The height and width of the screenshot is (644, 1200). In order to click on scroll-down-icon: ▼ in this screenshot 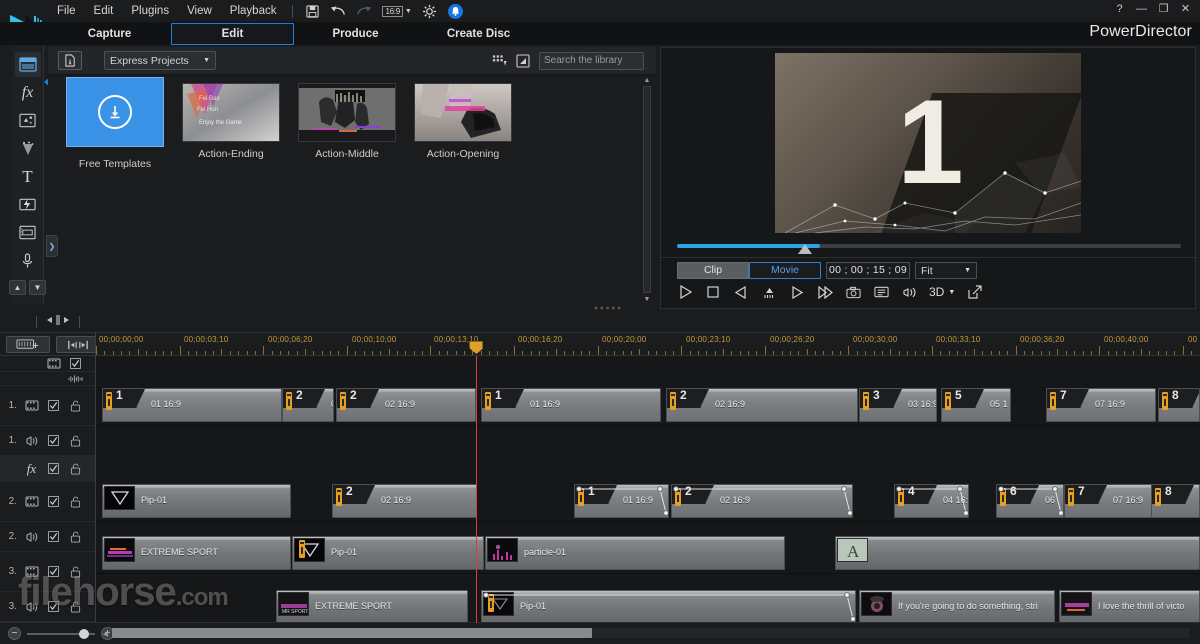, I will do `click(647, 299)`.